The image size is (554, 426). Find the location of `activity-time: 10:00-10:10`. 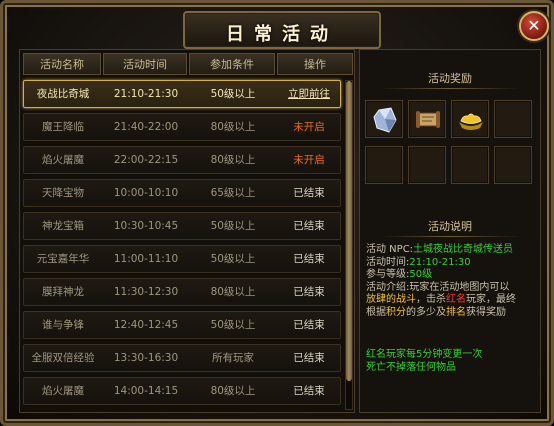

activity-time: 10:00-10:10 is located at coordinates (146, 193).